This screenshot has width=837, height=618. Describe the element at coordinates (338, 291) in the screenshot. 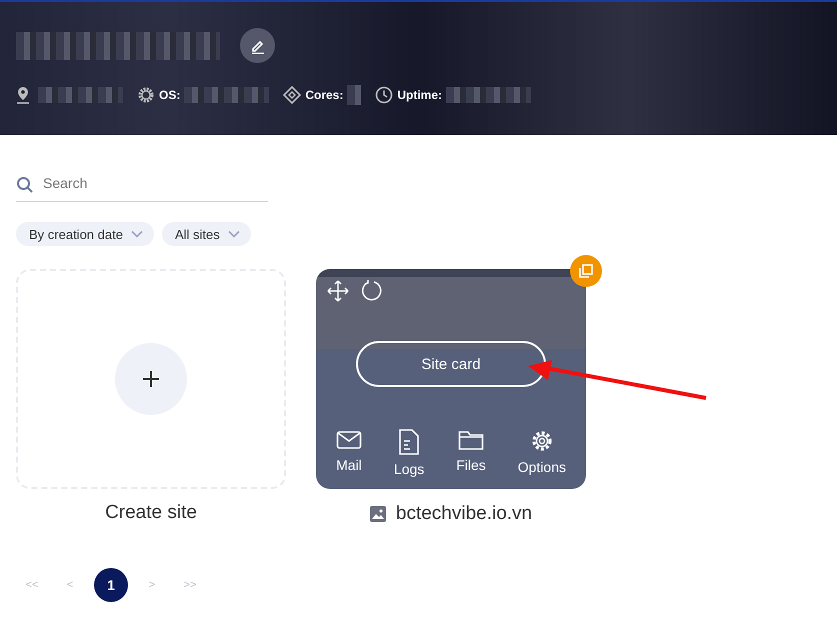

I see `move-arrows-icon` at that location.